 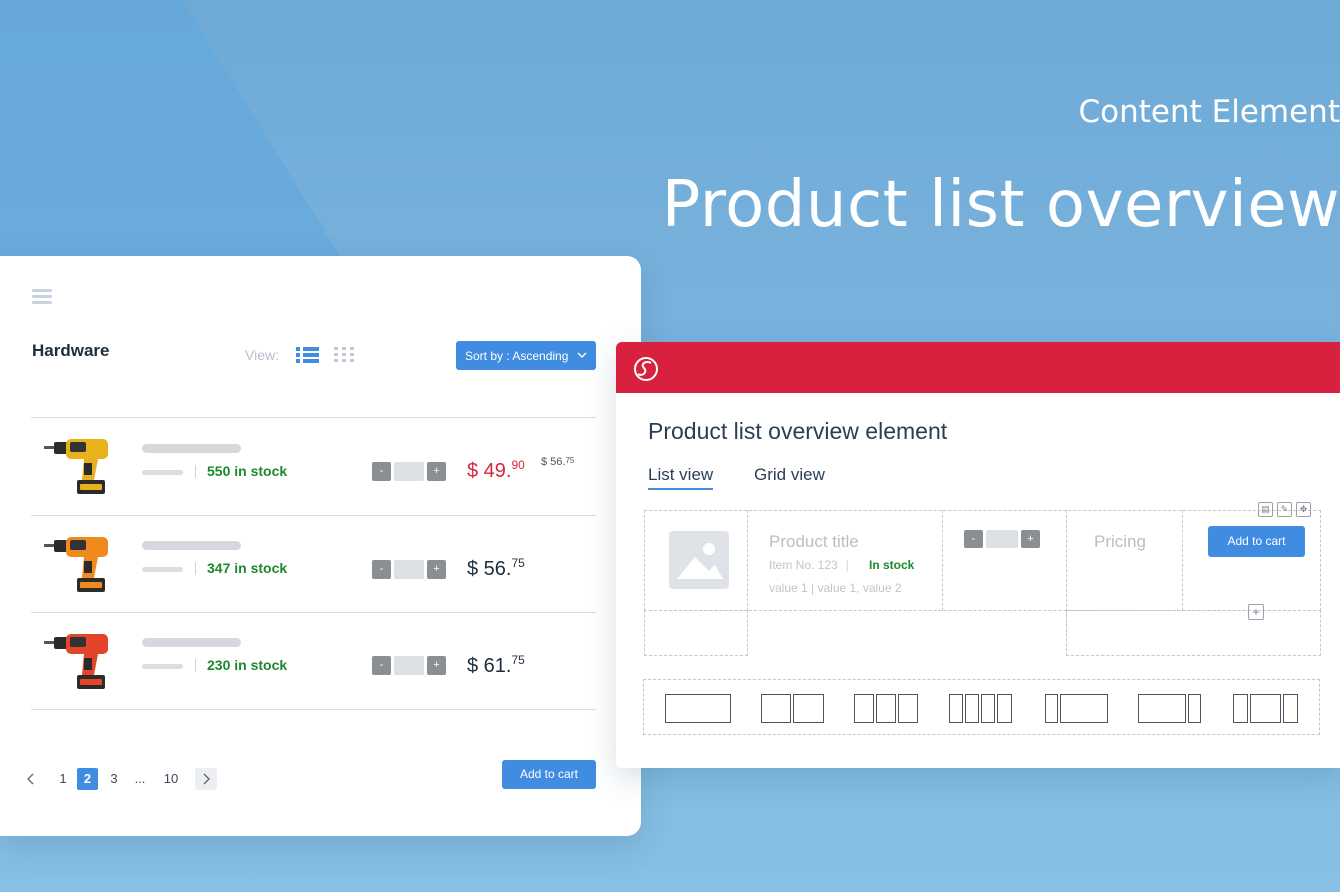 I want to click on list-view-icon, so click(x=308, y=355).